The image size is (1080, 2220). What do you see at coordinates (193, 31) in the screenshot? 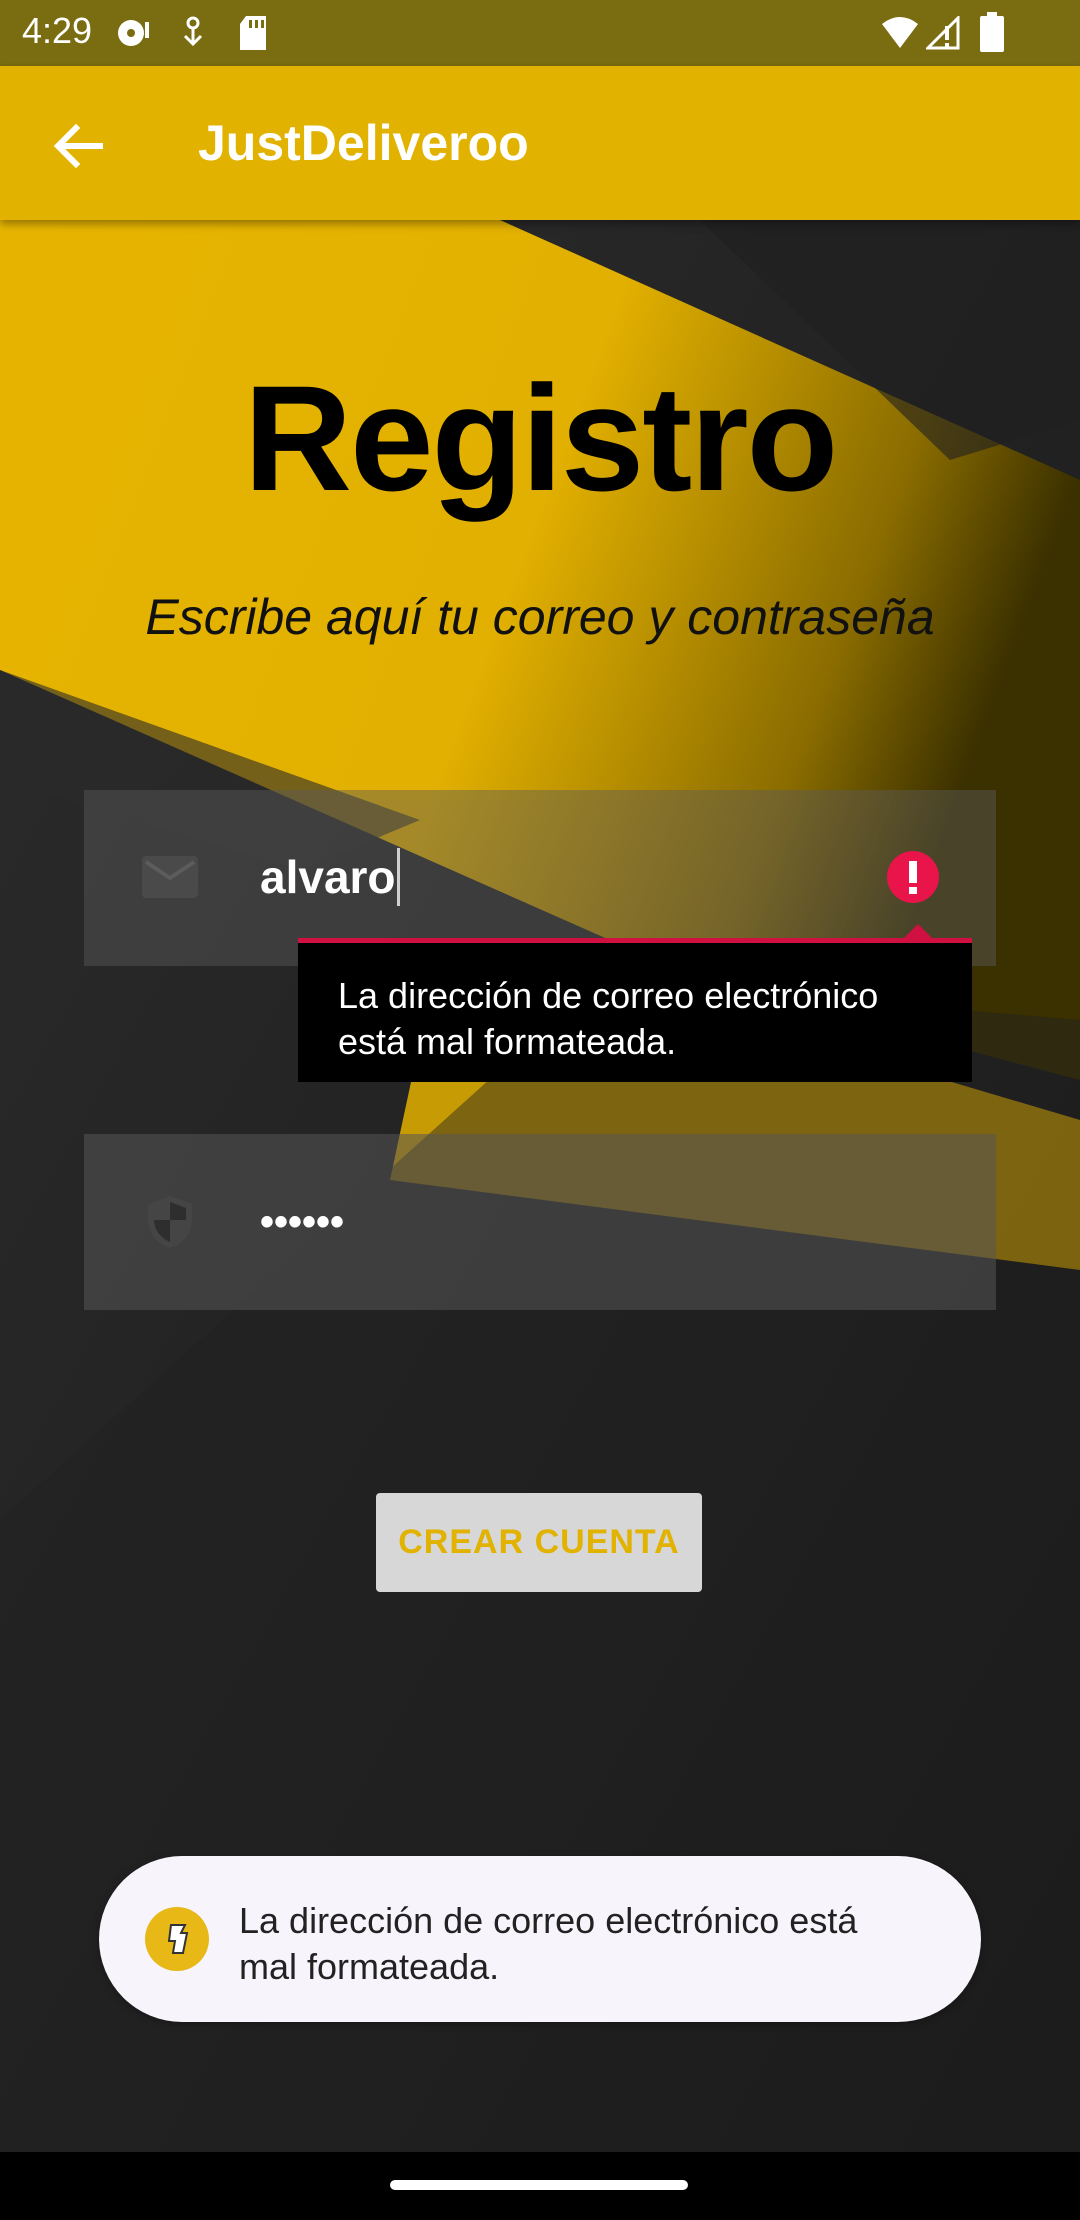
I see `usb-debug-icon` at bounding box center [193, 31].